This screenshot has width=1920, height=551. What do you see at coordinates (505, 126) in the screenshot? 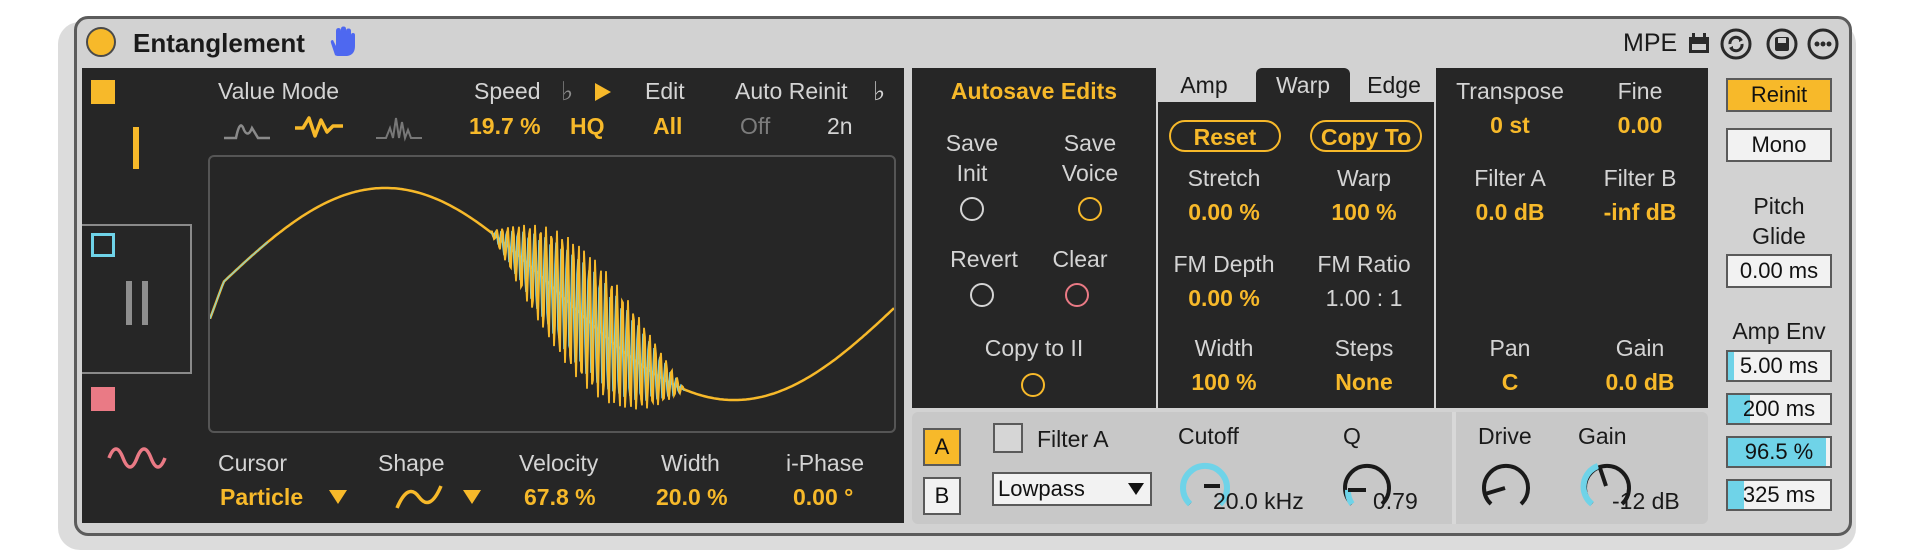
I see `speed-value: 19.7 %` at bounding box center [505, 126].